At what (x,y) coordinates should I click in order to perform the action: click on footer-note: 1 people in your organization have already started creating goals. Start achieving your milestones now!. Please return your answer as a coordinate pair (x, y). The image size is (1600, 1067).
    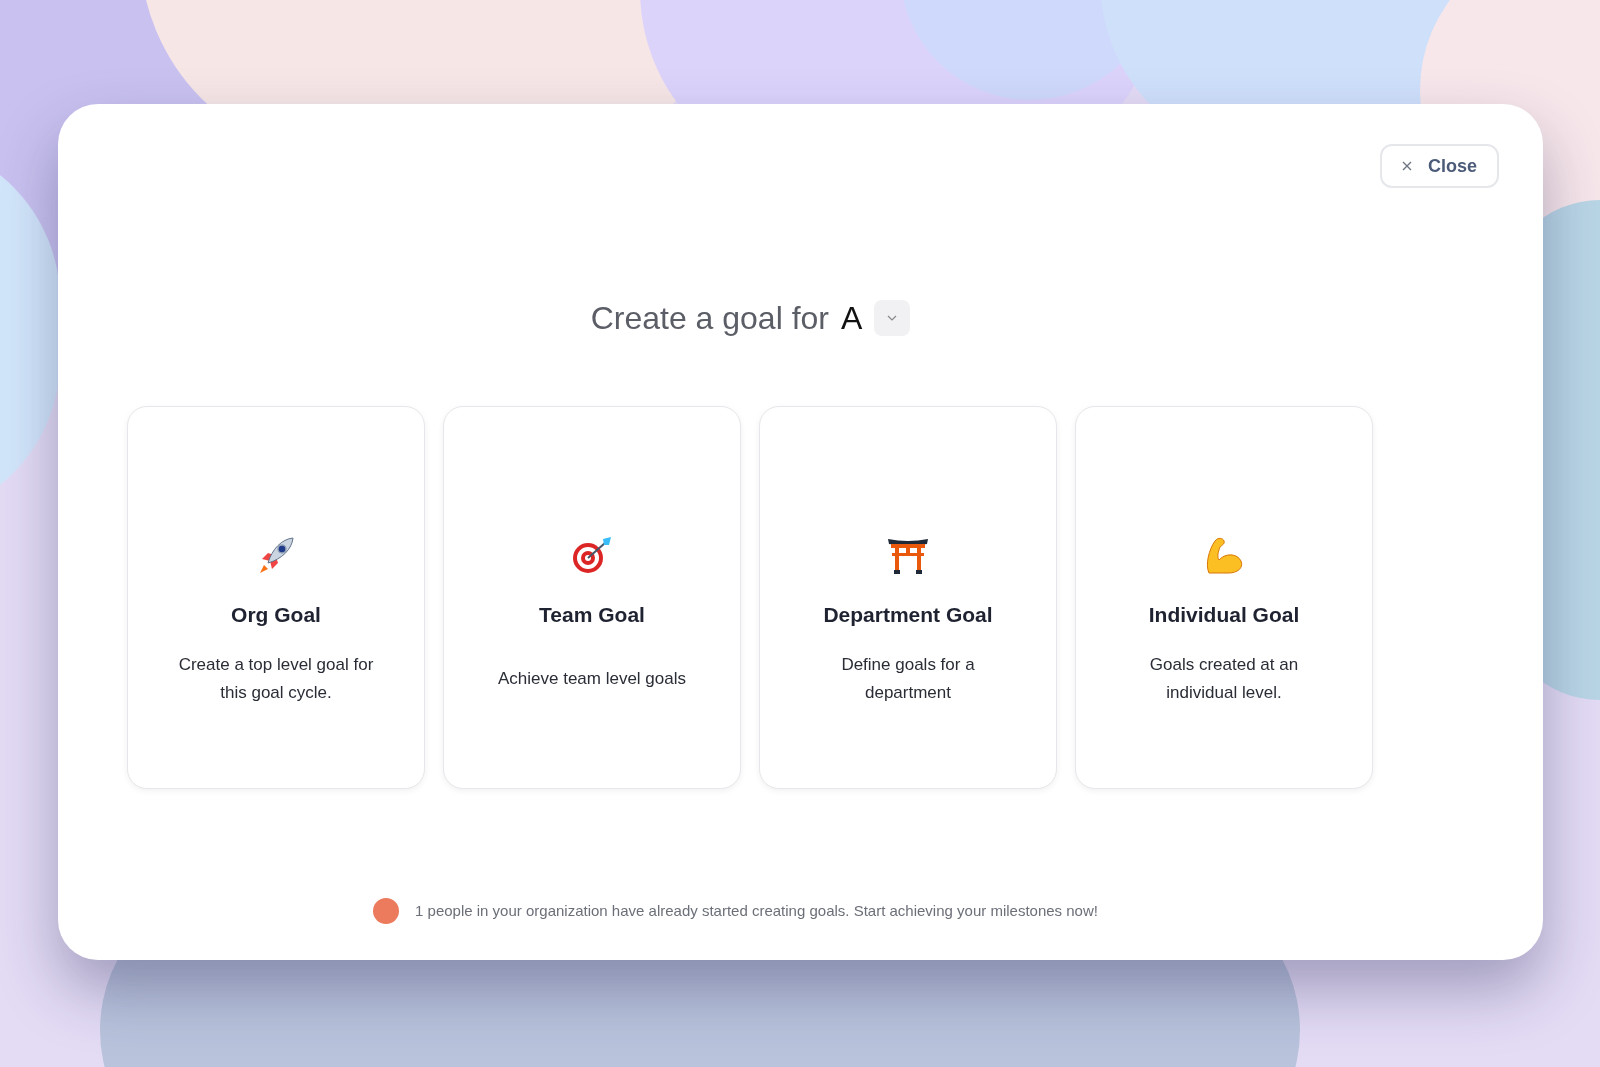
    Looking at the image, I should click on (756, 910).